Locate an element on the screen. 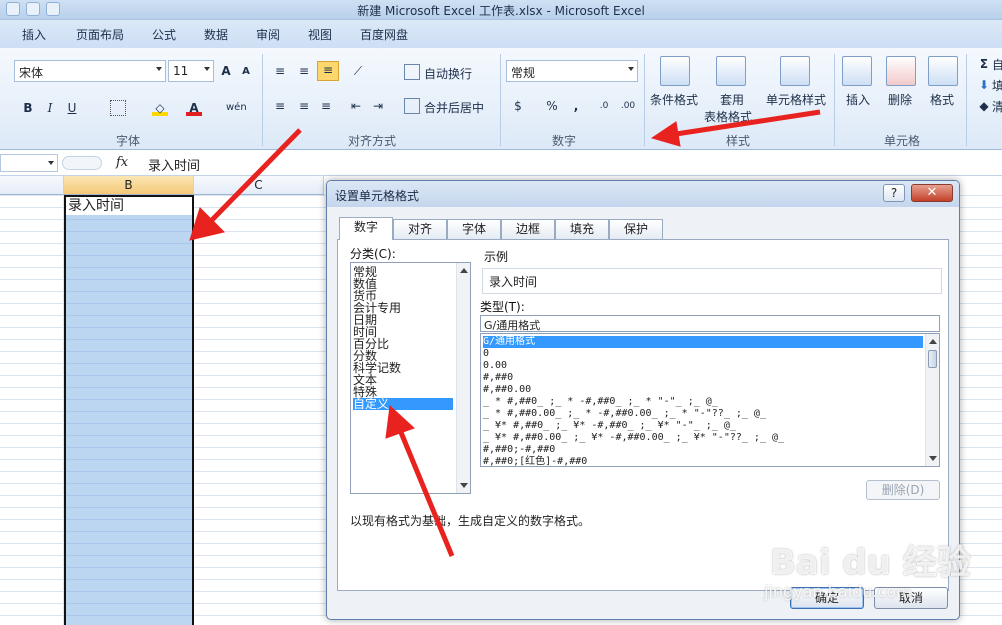 This screenshot has height=625, width=1002. format-cells-icon is located at coordinates (943, 71).